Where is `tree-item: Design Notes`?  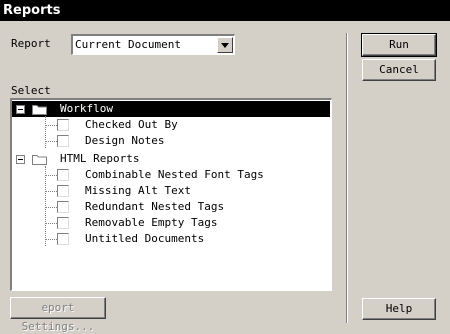 tree-item: Design Notes is located at coordinates (171, 141).